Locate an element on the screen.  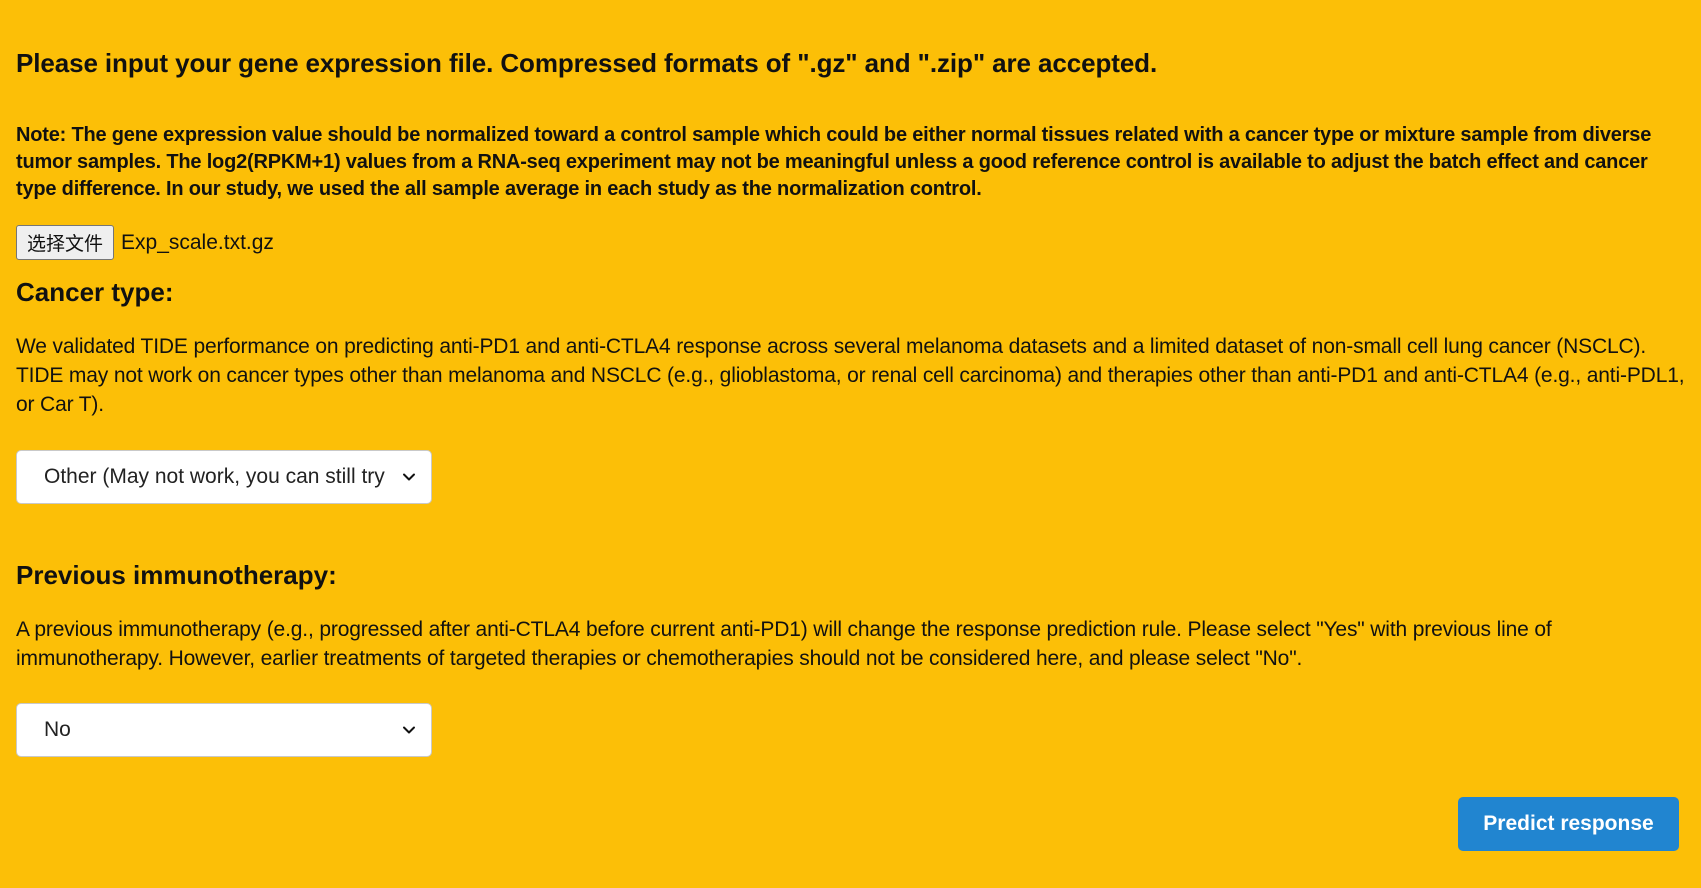
previous-immunotherapy-selected-value: No is located at coordinates (57, 729).